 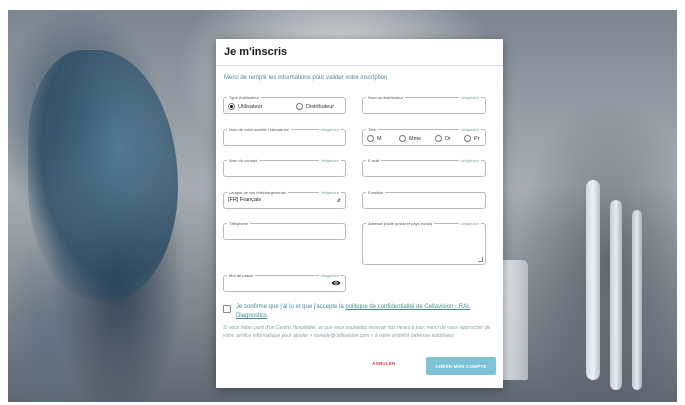 I want to click on distributor-name-label: Nom du distributeur, so click(x=385, y=97).